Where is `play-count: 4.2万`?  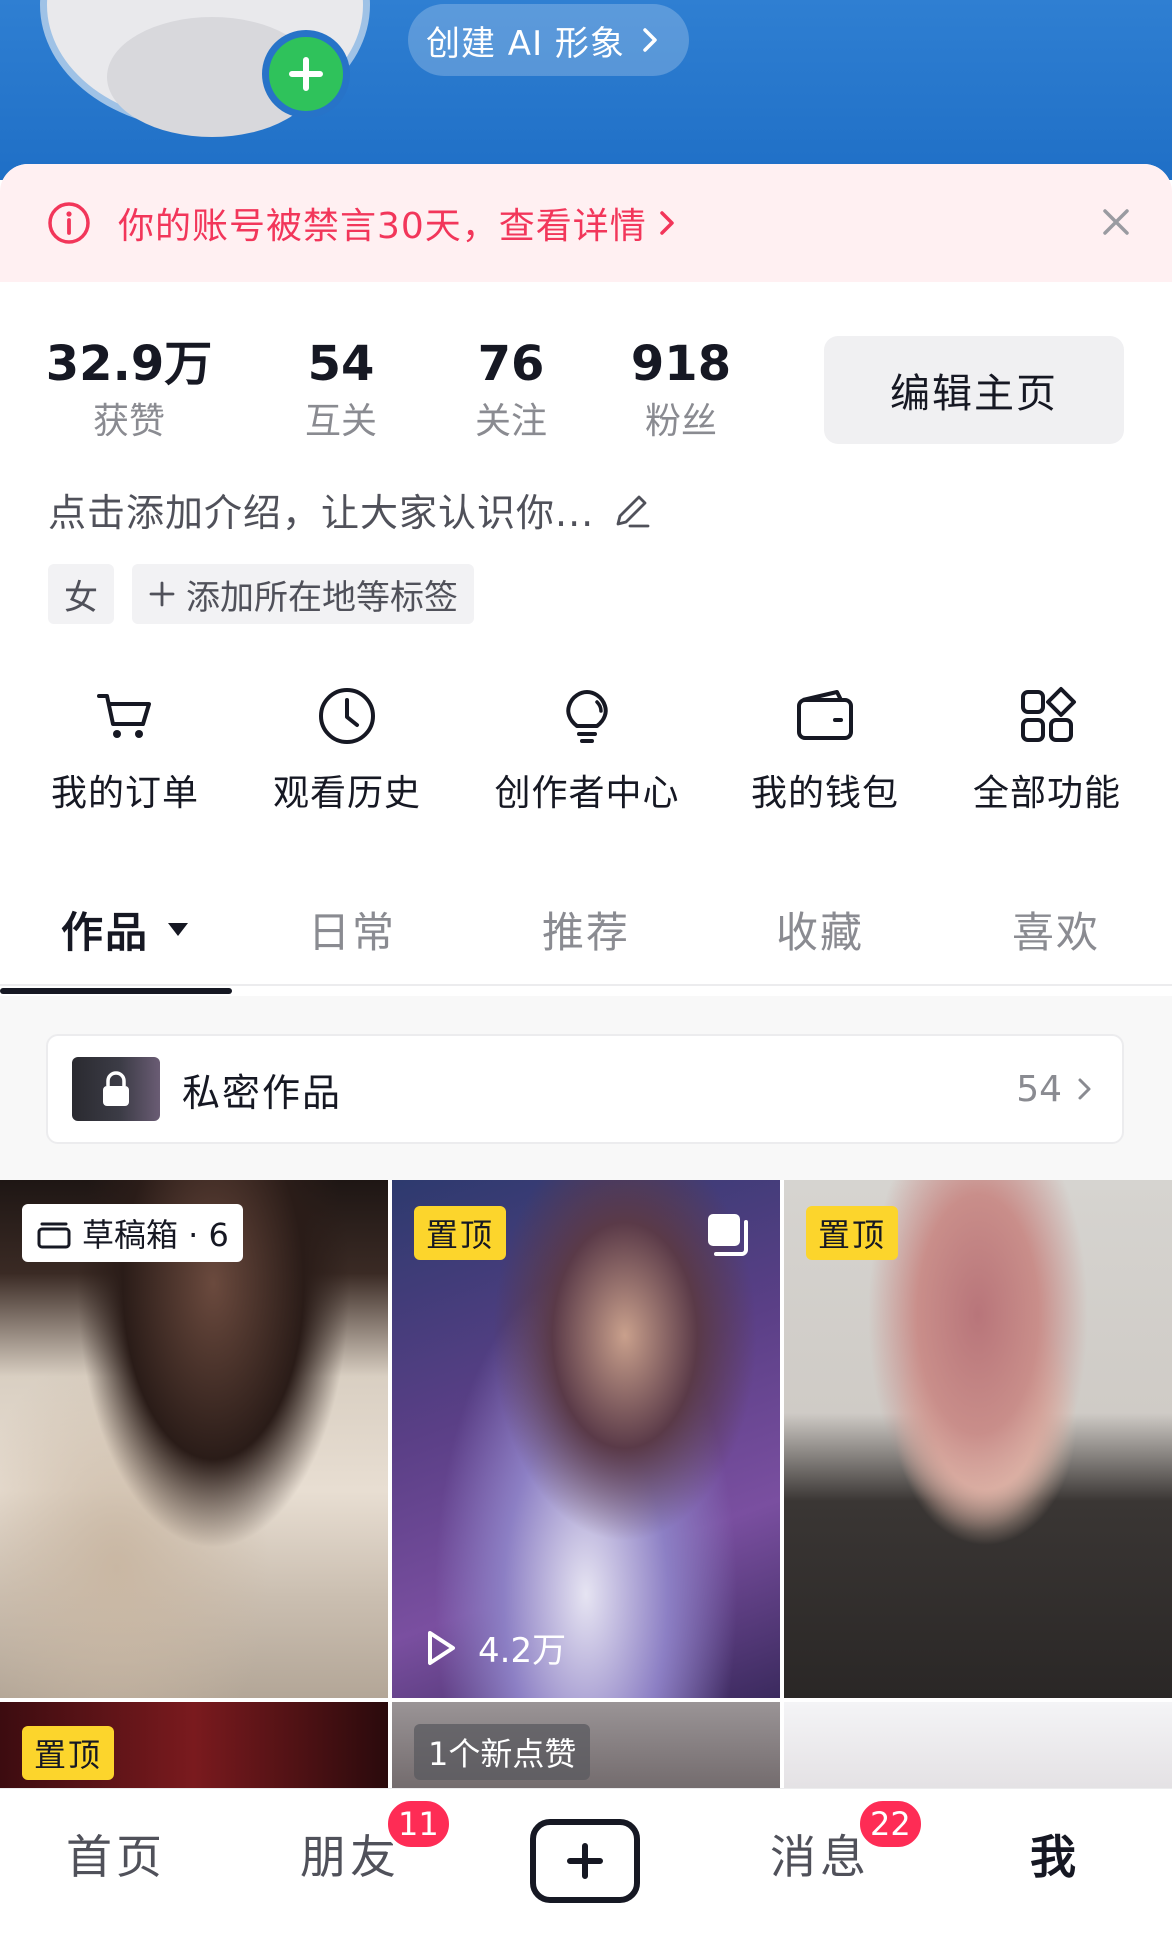
play-count: 4.2万 is located at coordinates (493, 1647).